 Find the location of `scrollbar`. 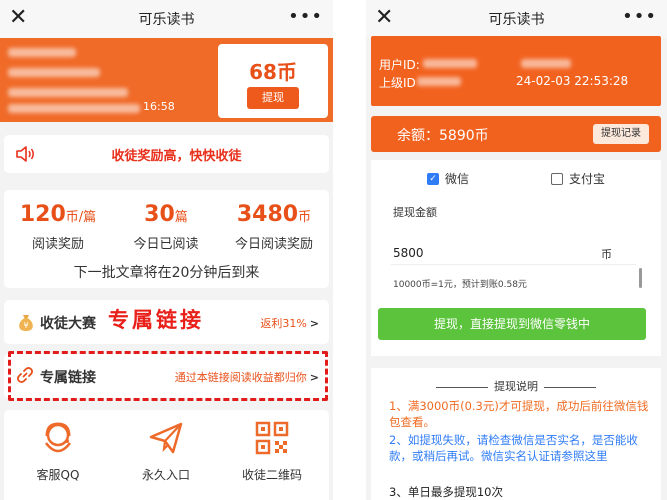

scrollbar is located at coordinates (640, 278).